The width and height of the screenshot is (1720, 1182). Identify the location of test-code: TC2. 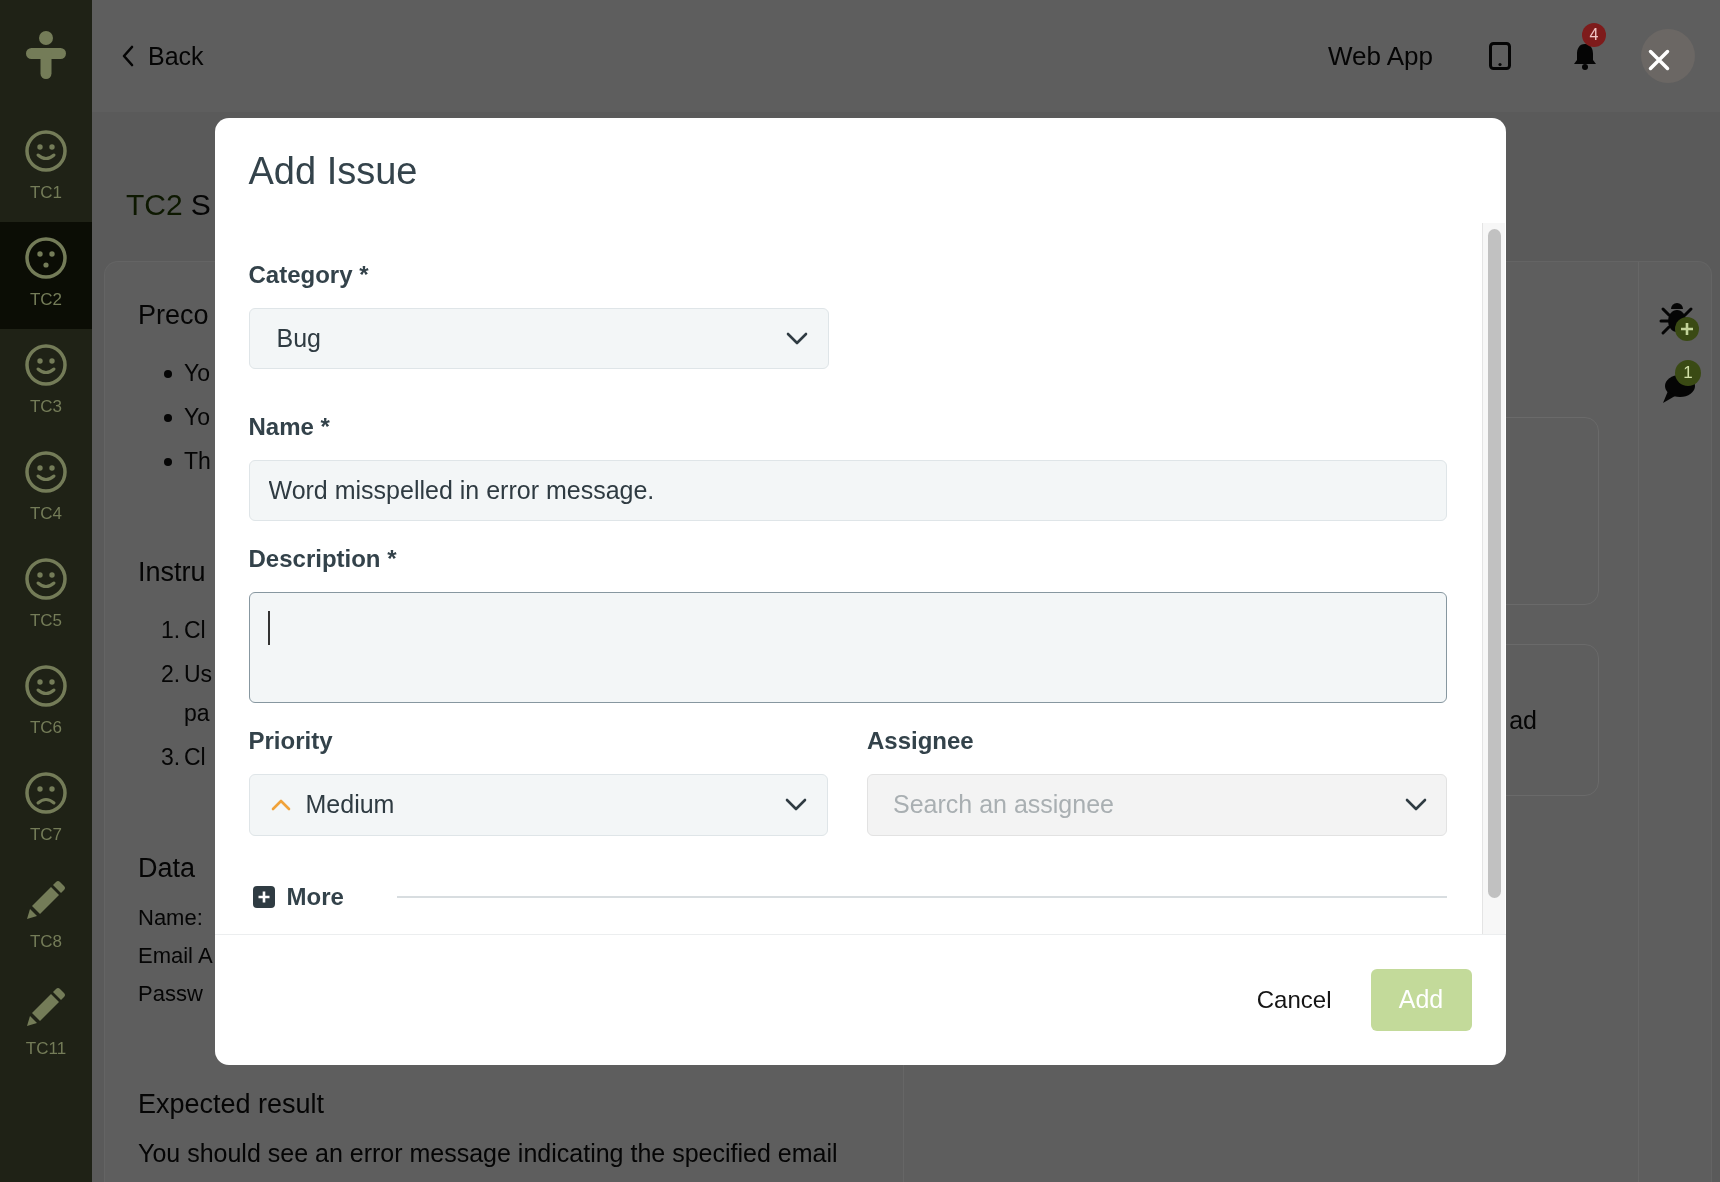
(154, 205).